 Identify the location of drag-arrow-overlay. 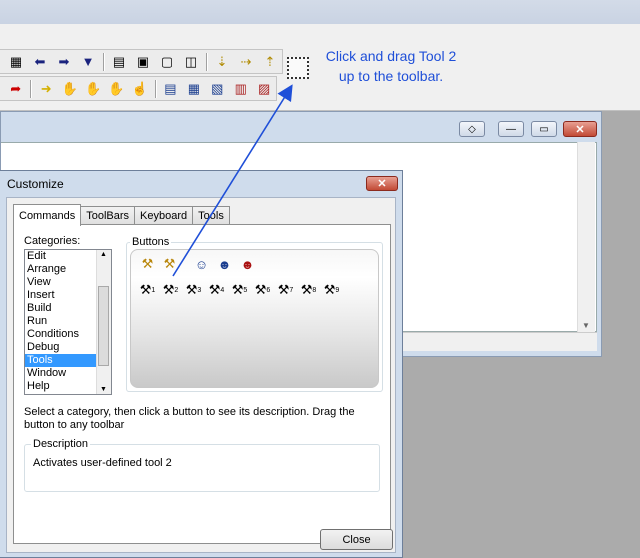
(232, 180).